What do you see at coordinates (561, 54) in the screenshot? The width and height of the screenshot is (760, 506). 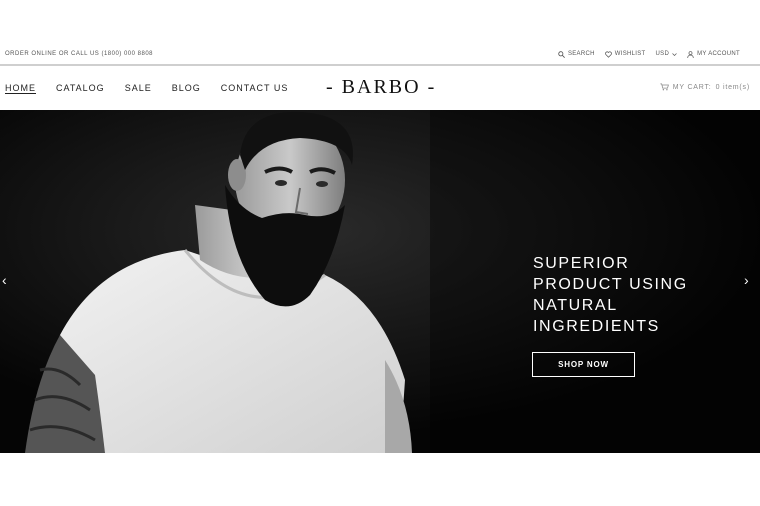 I see `search-icon` at bounding box center [561, 54].